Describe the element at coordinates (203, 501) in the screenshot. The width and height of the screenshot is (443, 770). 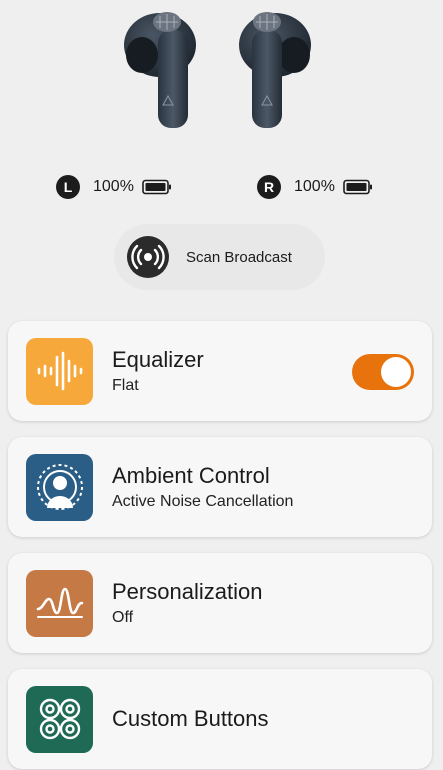
I see `ambient-control-subtitle: Active Noise Cancellation` at that location.